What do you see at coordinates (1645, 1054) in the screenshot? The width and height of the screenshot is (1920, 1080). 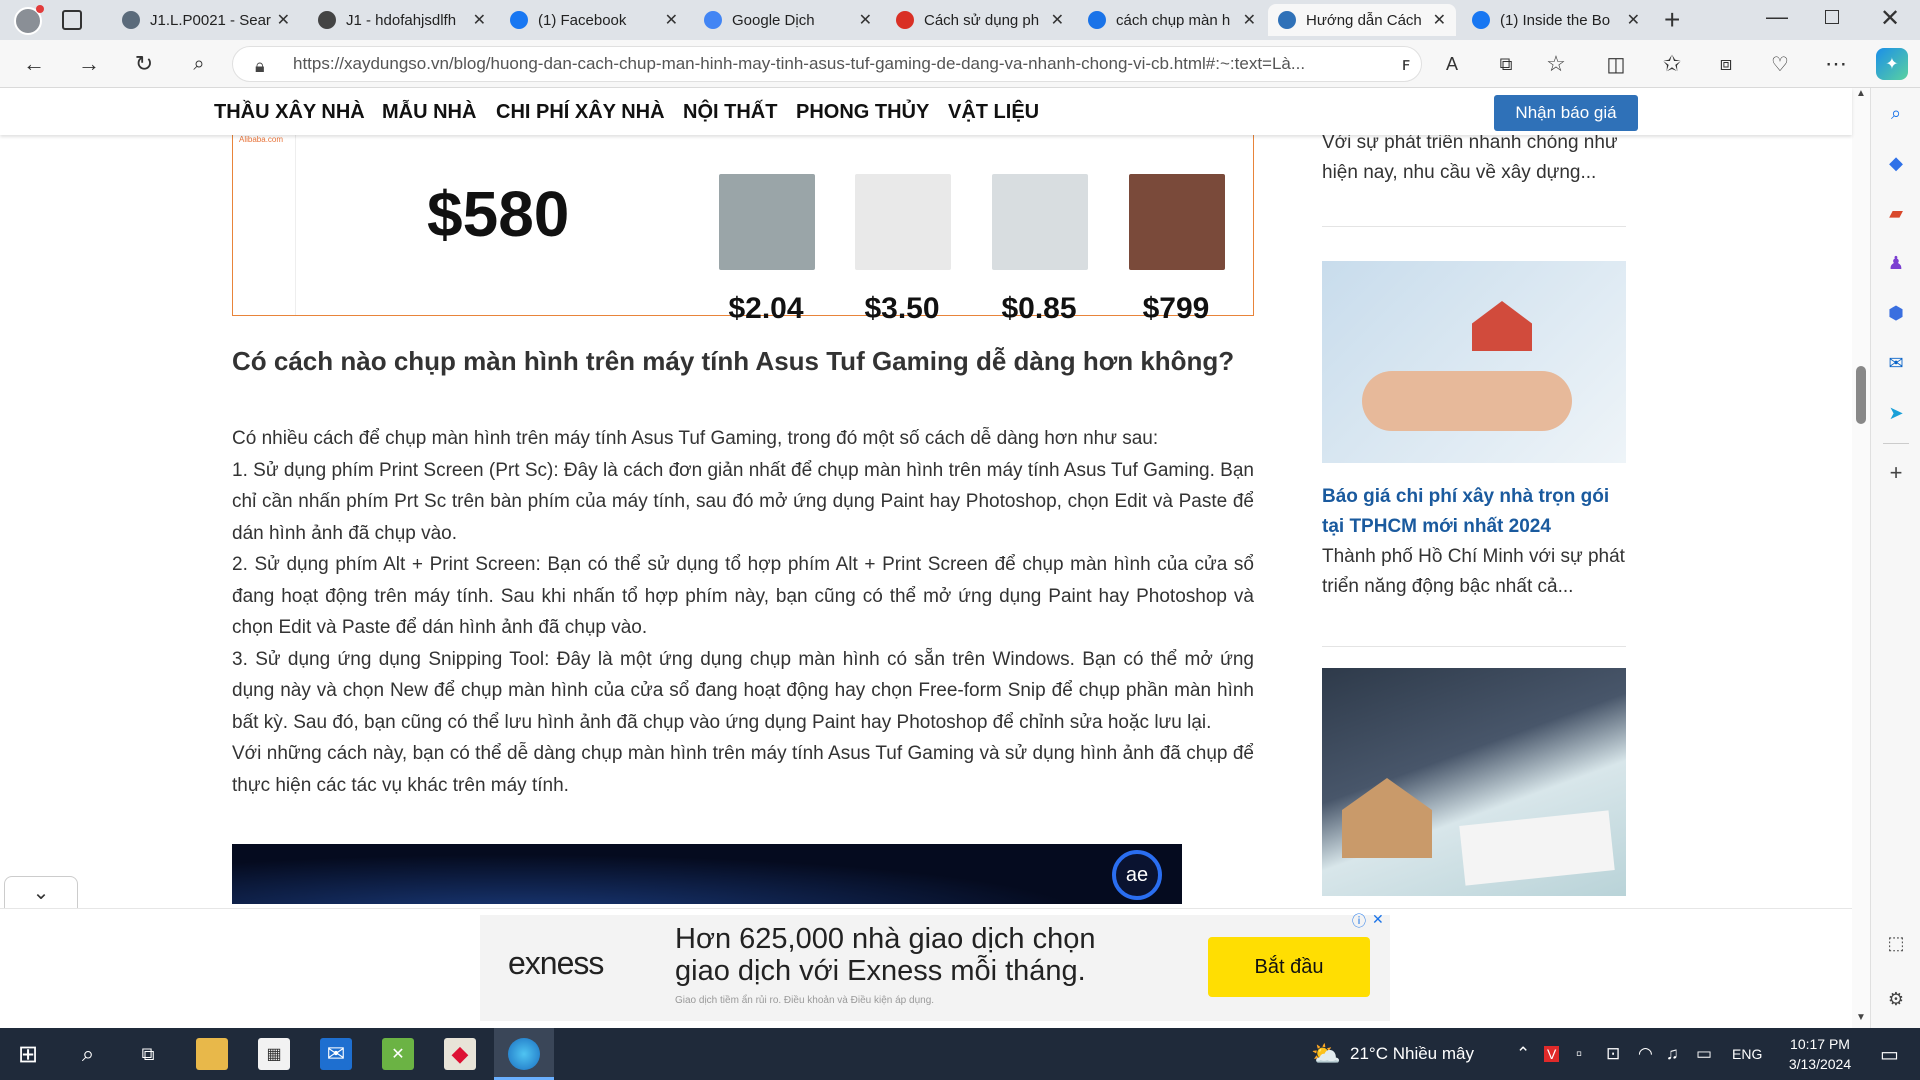 I see `wifi-icon: ◠` at bounding box center [1645, 1054].